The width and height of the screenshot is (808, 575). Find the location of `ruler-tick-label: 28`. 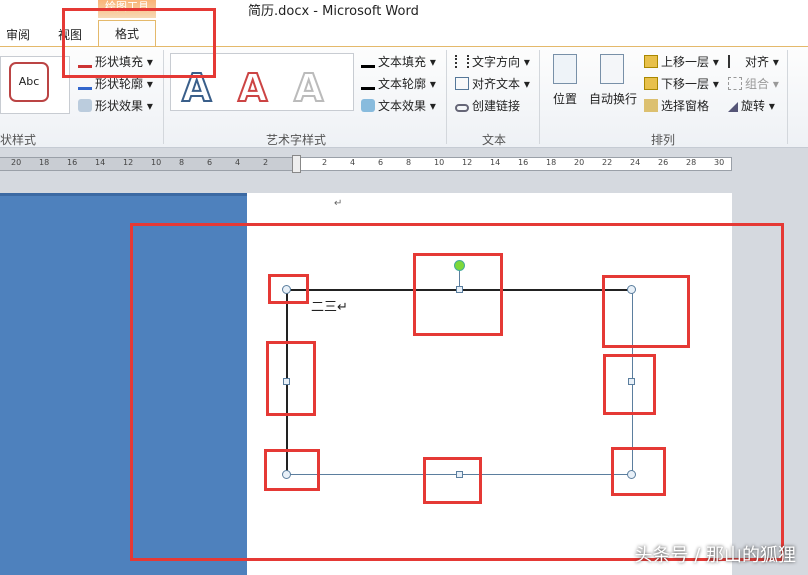

ruler-tick-label: 28 is located at coordinates (691, 162).